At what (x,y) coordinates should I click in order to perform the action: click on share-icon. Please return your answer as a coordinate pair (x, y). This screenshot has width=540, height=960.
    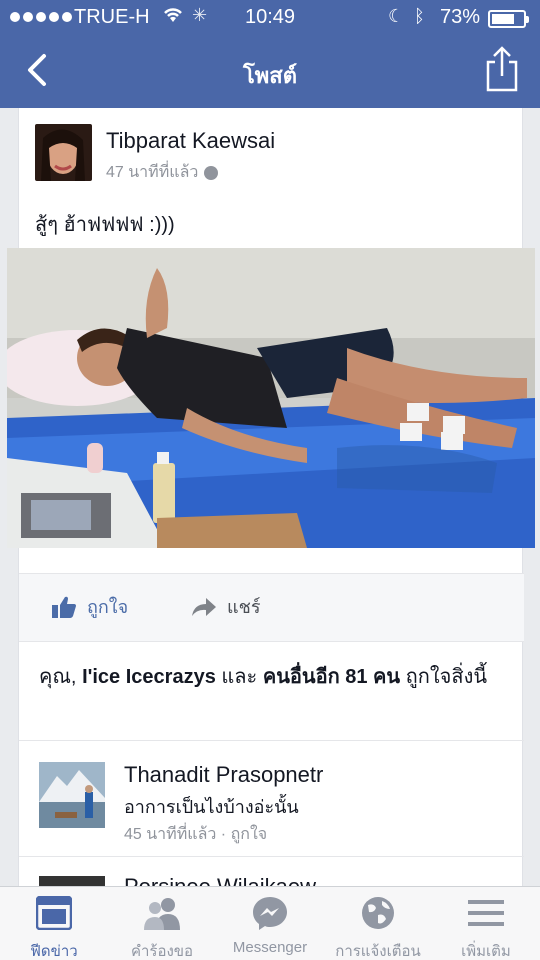
    Looking at the image, I should click on (502, 69).